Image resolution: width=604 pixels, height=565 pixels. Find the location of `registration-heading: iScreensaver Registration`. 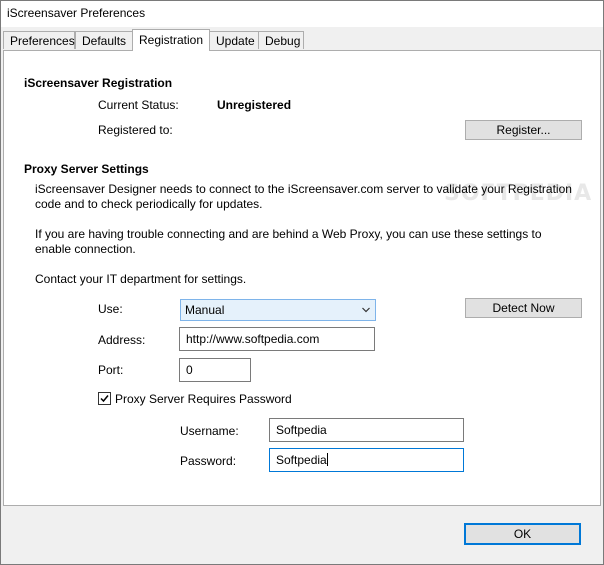

registration-heading: iScreensaver Registration is located at coordinates (98, 83).